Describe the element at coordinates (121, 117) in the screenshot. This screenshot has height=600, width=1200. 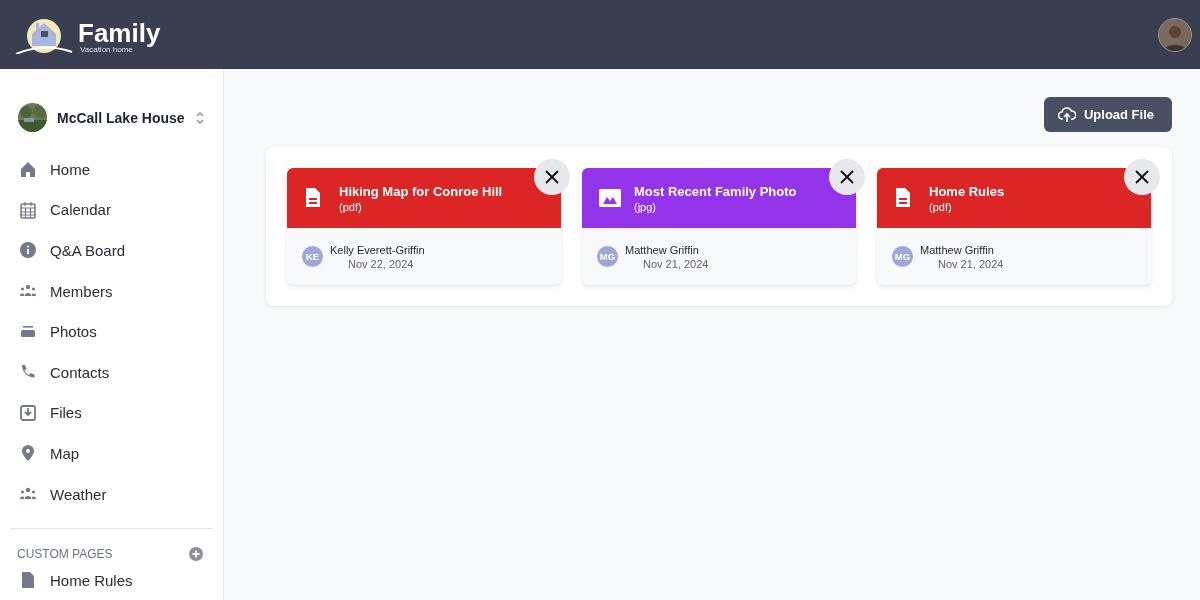
I see `property-name: McCall Lake House` at that location.